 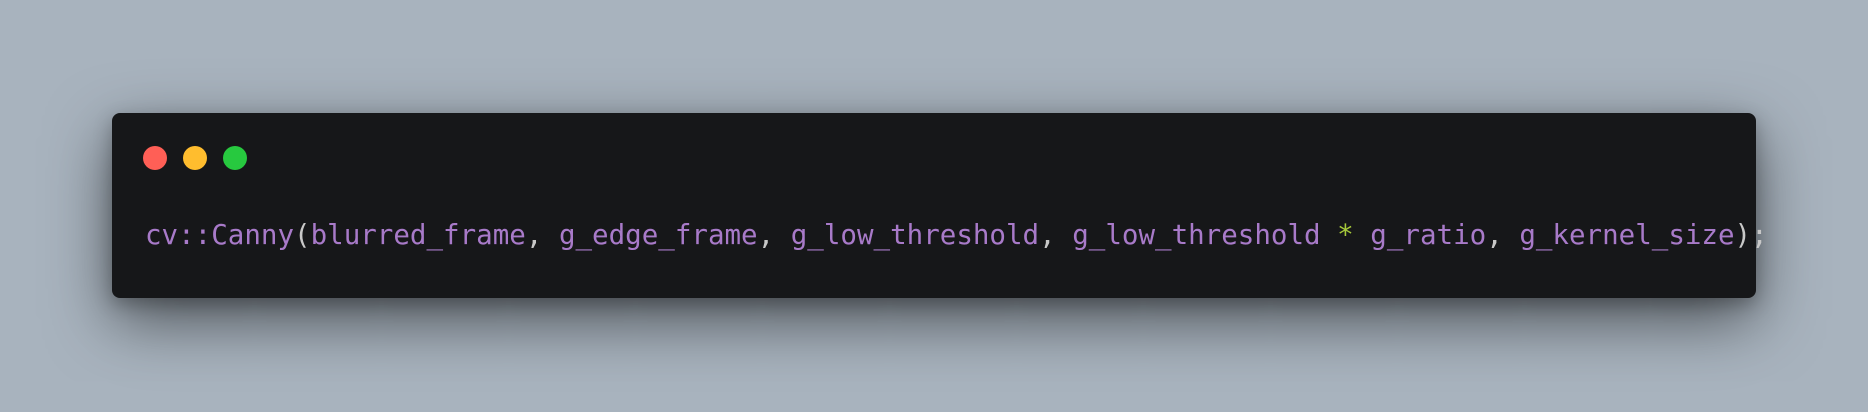 I want to click on code-token-arg-blurred-frame: blurred_frame, so click(x=418, y=235).